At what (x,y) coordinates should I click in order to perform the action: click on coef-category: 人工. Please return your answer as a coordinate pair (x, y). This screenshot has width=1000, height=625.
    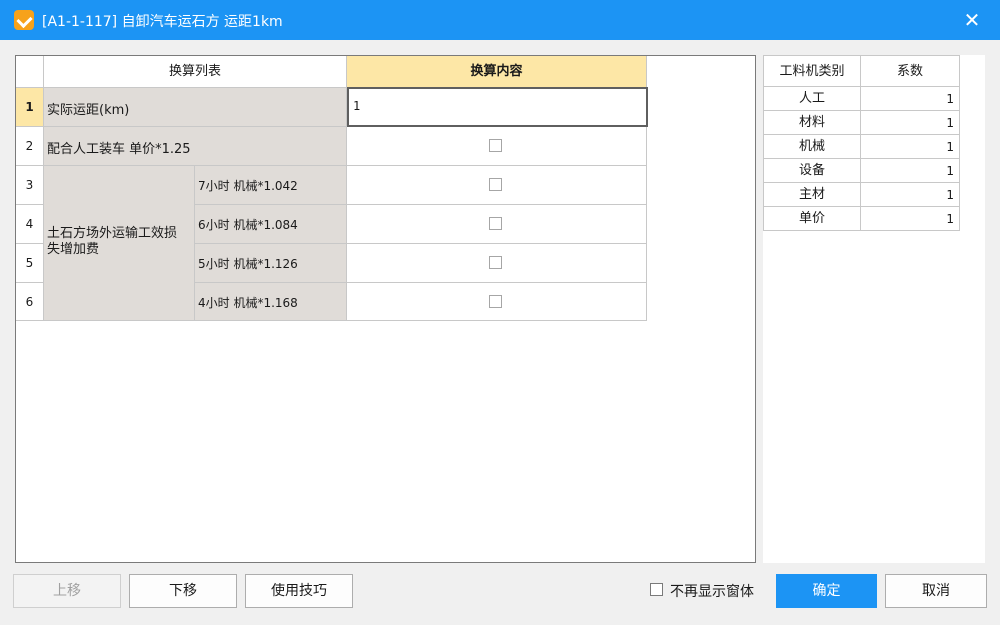
    Looking at the image, I should click on (812, 99).